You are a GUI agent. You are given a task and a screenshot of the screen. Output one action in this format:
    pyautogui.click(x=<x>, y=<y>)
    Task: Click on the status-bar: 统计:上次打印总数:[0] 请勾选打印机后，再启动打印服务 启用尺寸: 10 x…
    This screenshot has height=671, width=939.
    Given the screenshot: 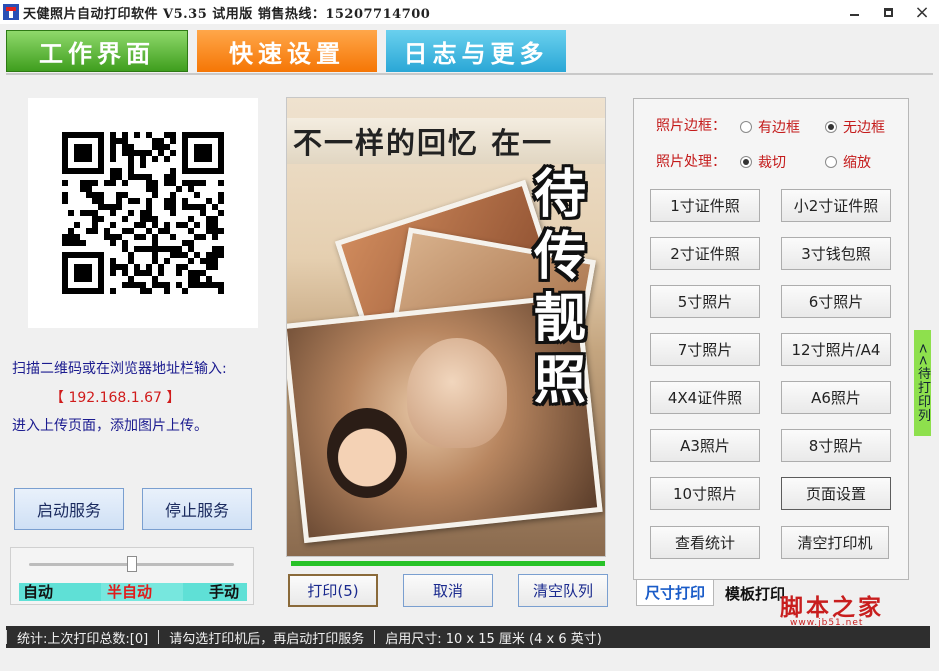 What is the action you would take?
    pyautogui.click(x=468, y=637)
    